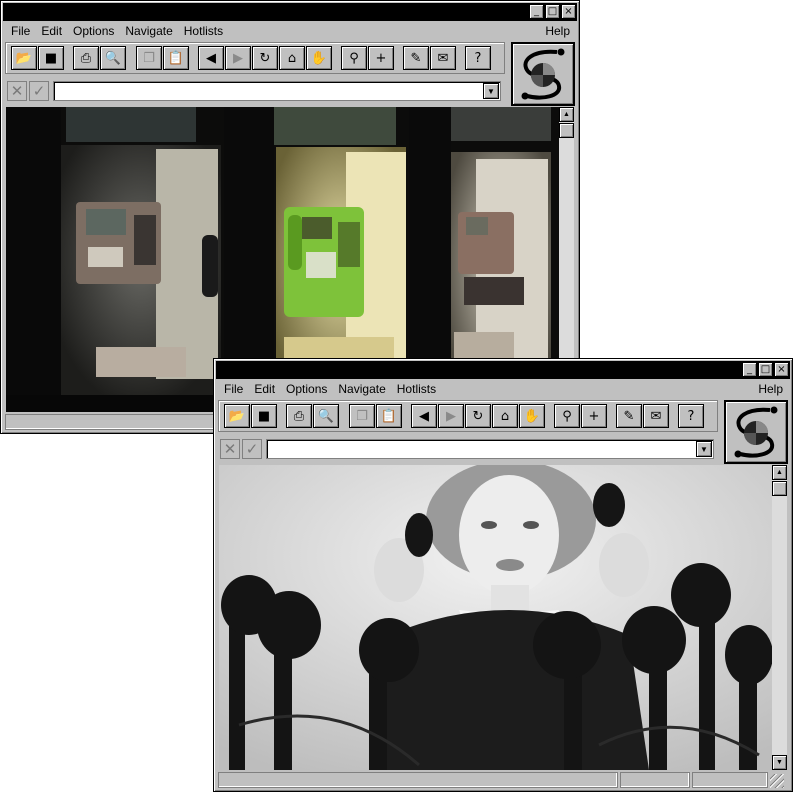 Image resolution: width=793 pixels, height=794 pixels. Describe the element at coordinates (655, 780) in the screenshot. I see `status-progress-cell` at that location.